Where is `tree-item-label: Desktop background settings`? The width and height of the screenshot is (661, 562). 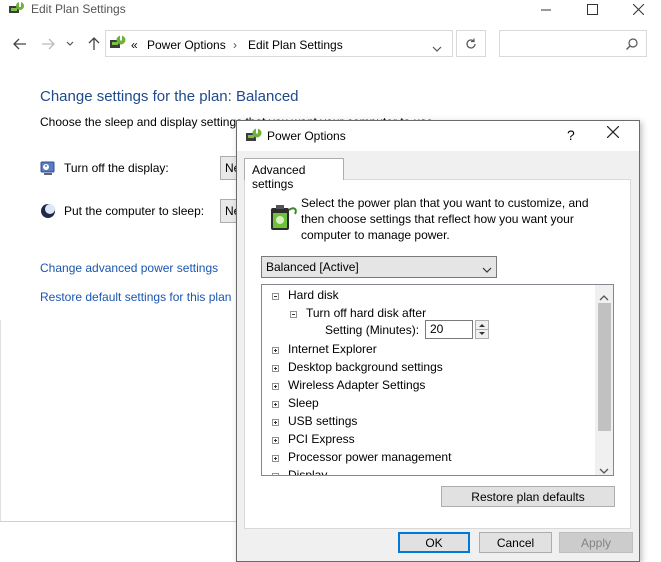 tree-item-label: Desktop background settings is located at coordinates (365, 367).